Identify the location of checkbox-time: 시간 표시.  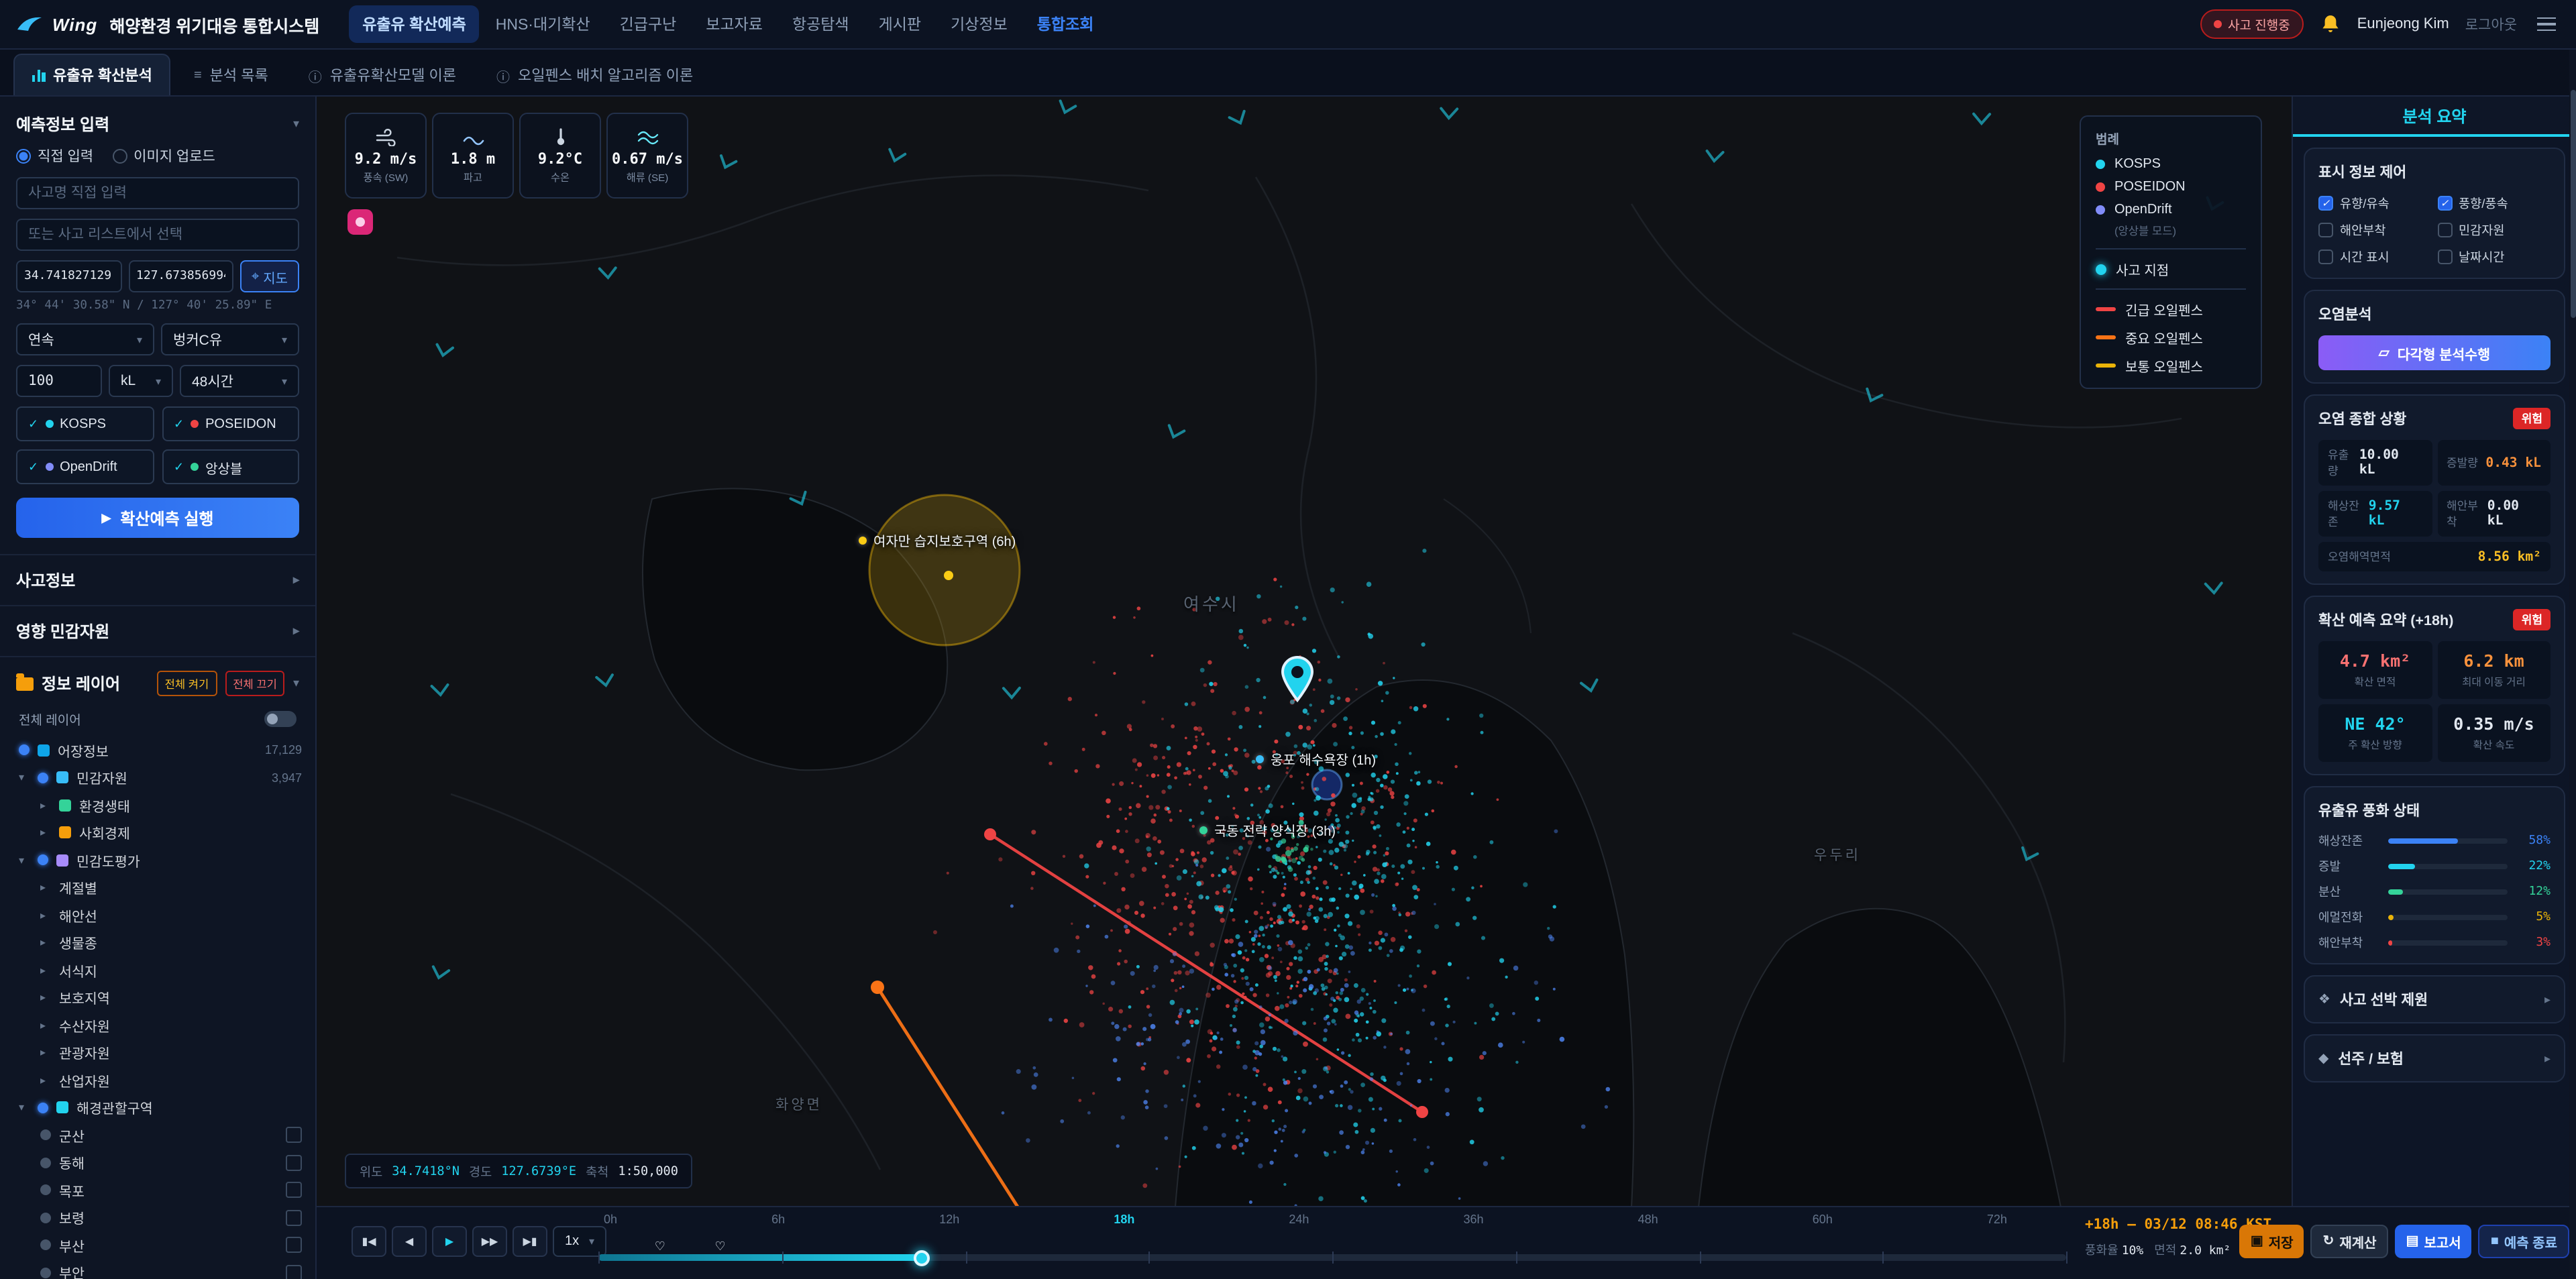
(2375, 256).